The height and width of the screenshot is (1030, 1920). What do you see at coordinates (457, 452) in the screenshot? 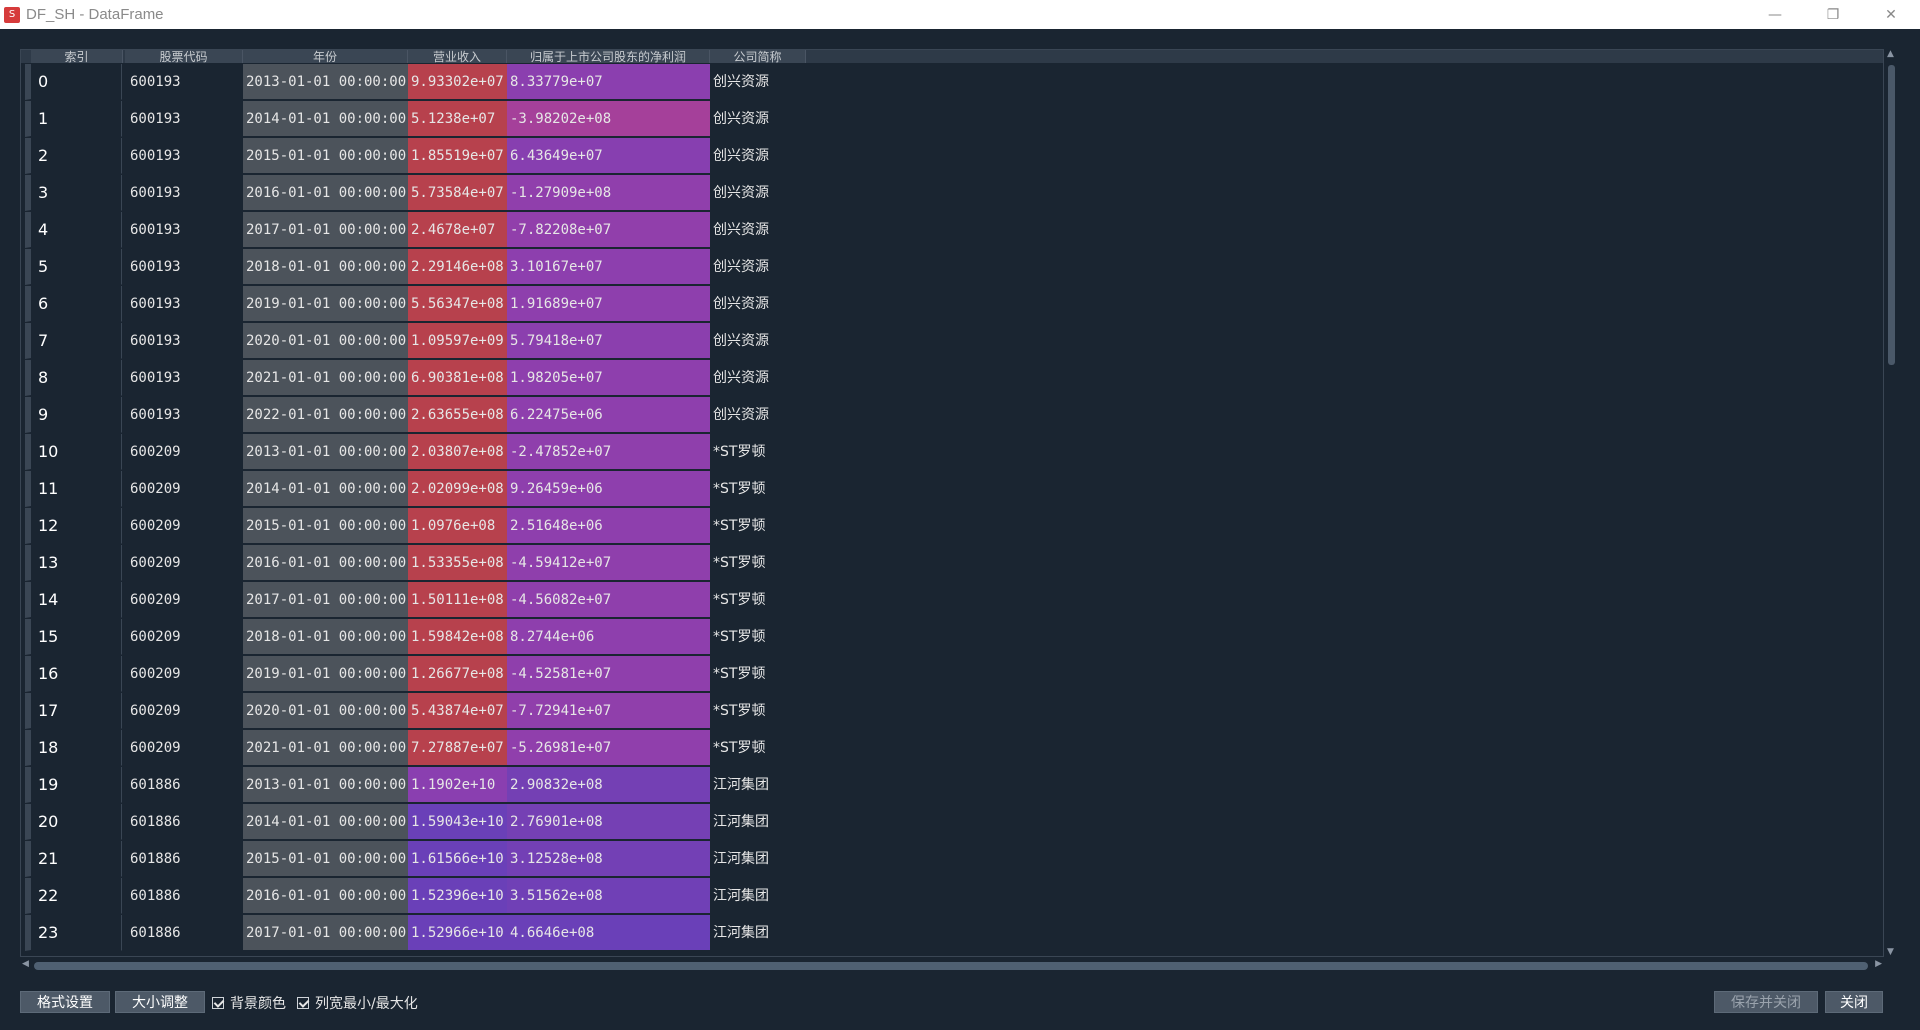
I see `cell-revenue: 2.03807e+08` at bounding box center [457, 452].